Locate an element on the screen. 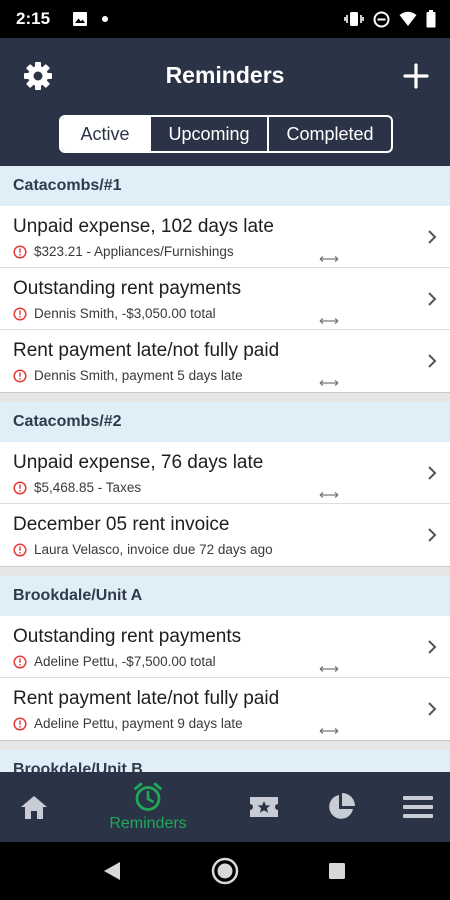 The image size is (450, 900). ticket-star-icon is located at coordinates (264, 807).